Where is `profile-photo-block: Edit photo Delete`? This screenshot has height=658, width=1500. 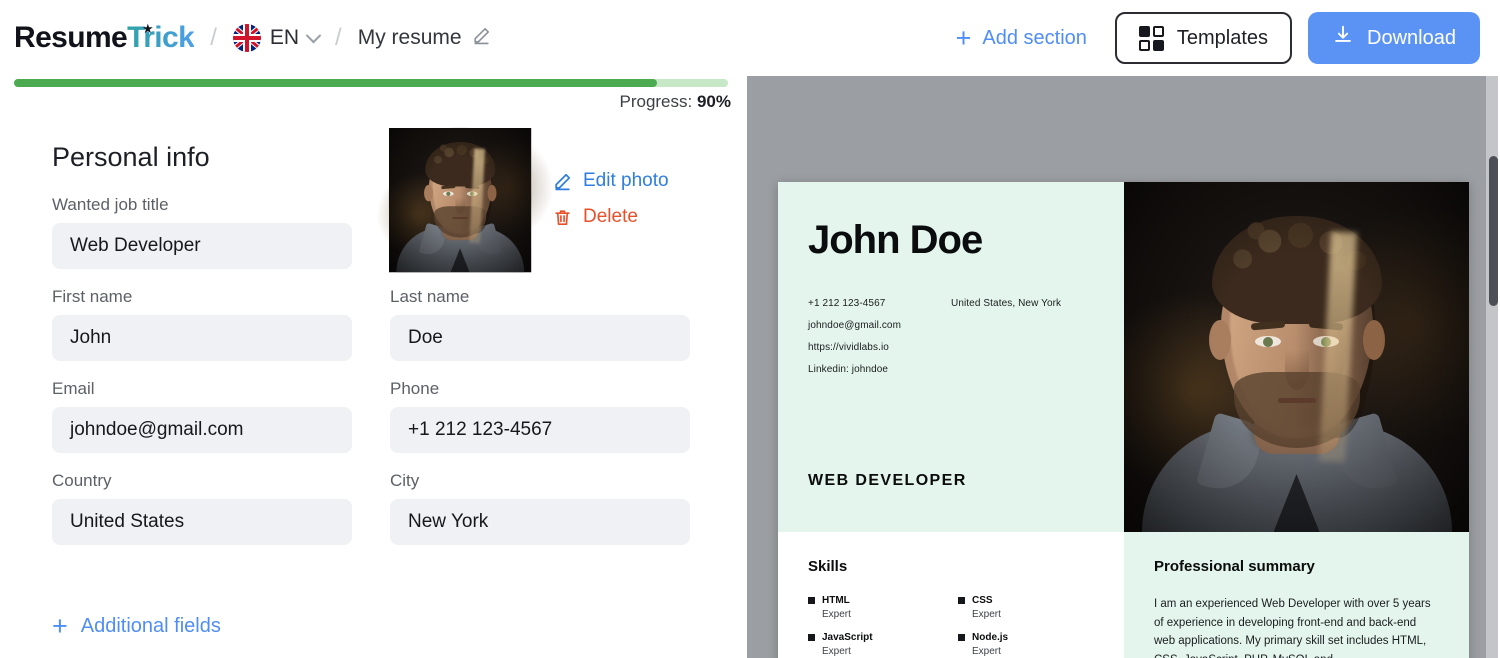 profile-photo-block: Edit photo Delete is located at coordinates (521, 200).